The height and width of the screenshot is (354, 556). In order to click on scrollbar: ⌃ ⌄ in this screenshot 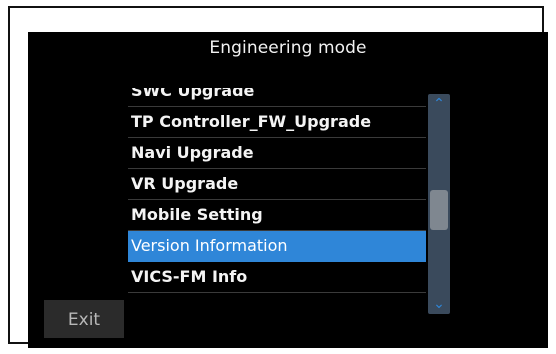, I will do `click(439, 204)`.